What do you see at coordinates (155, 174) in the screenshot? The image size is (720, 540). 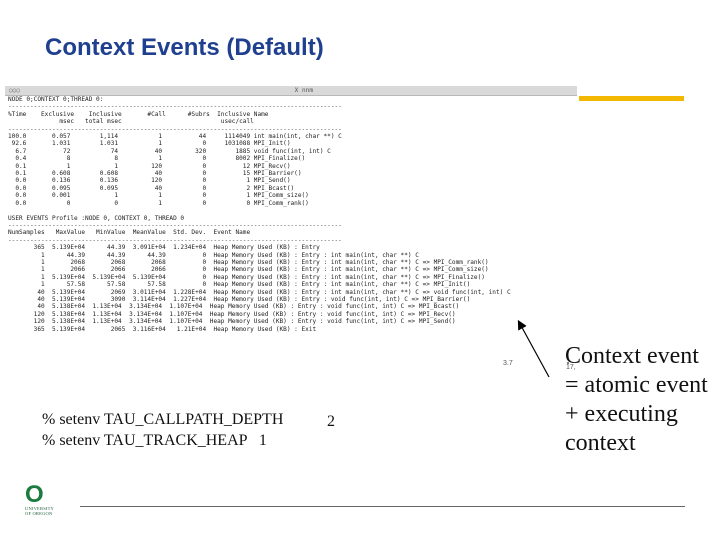 I see `profile-row: 0.1 0.608 0.608 40 0 15 MPI_Barrier()` at bounding box center [155, 174].